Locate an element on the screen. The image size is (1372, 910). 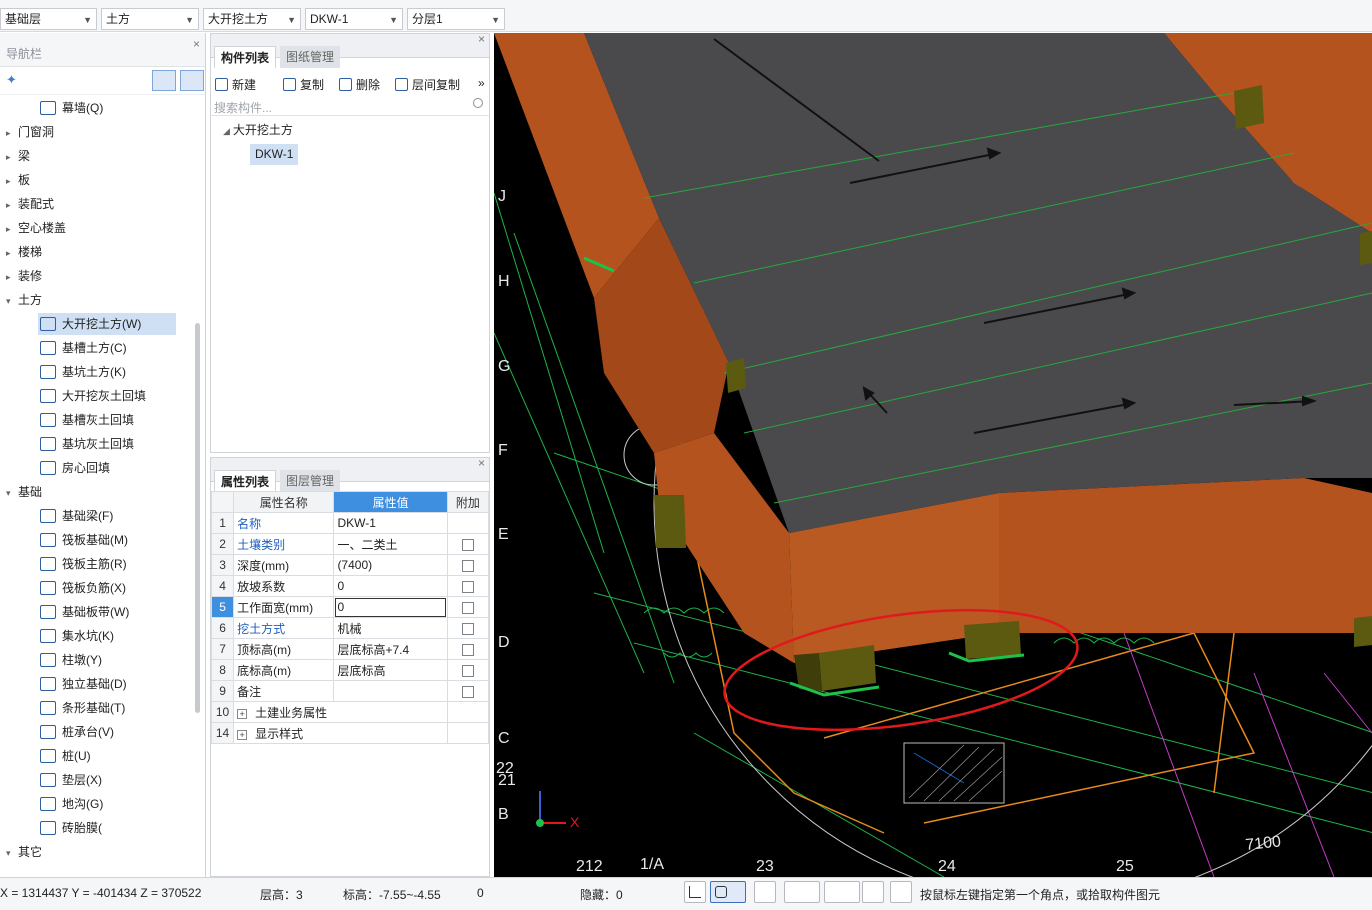
tab-property-list: 属性列表 is located at coordinates (245, 481).